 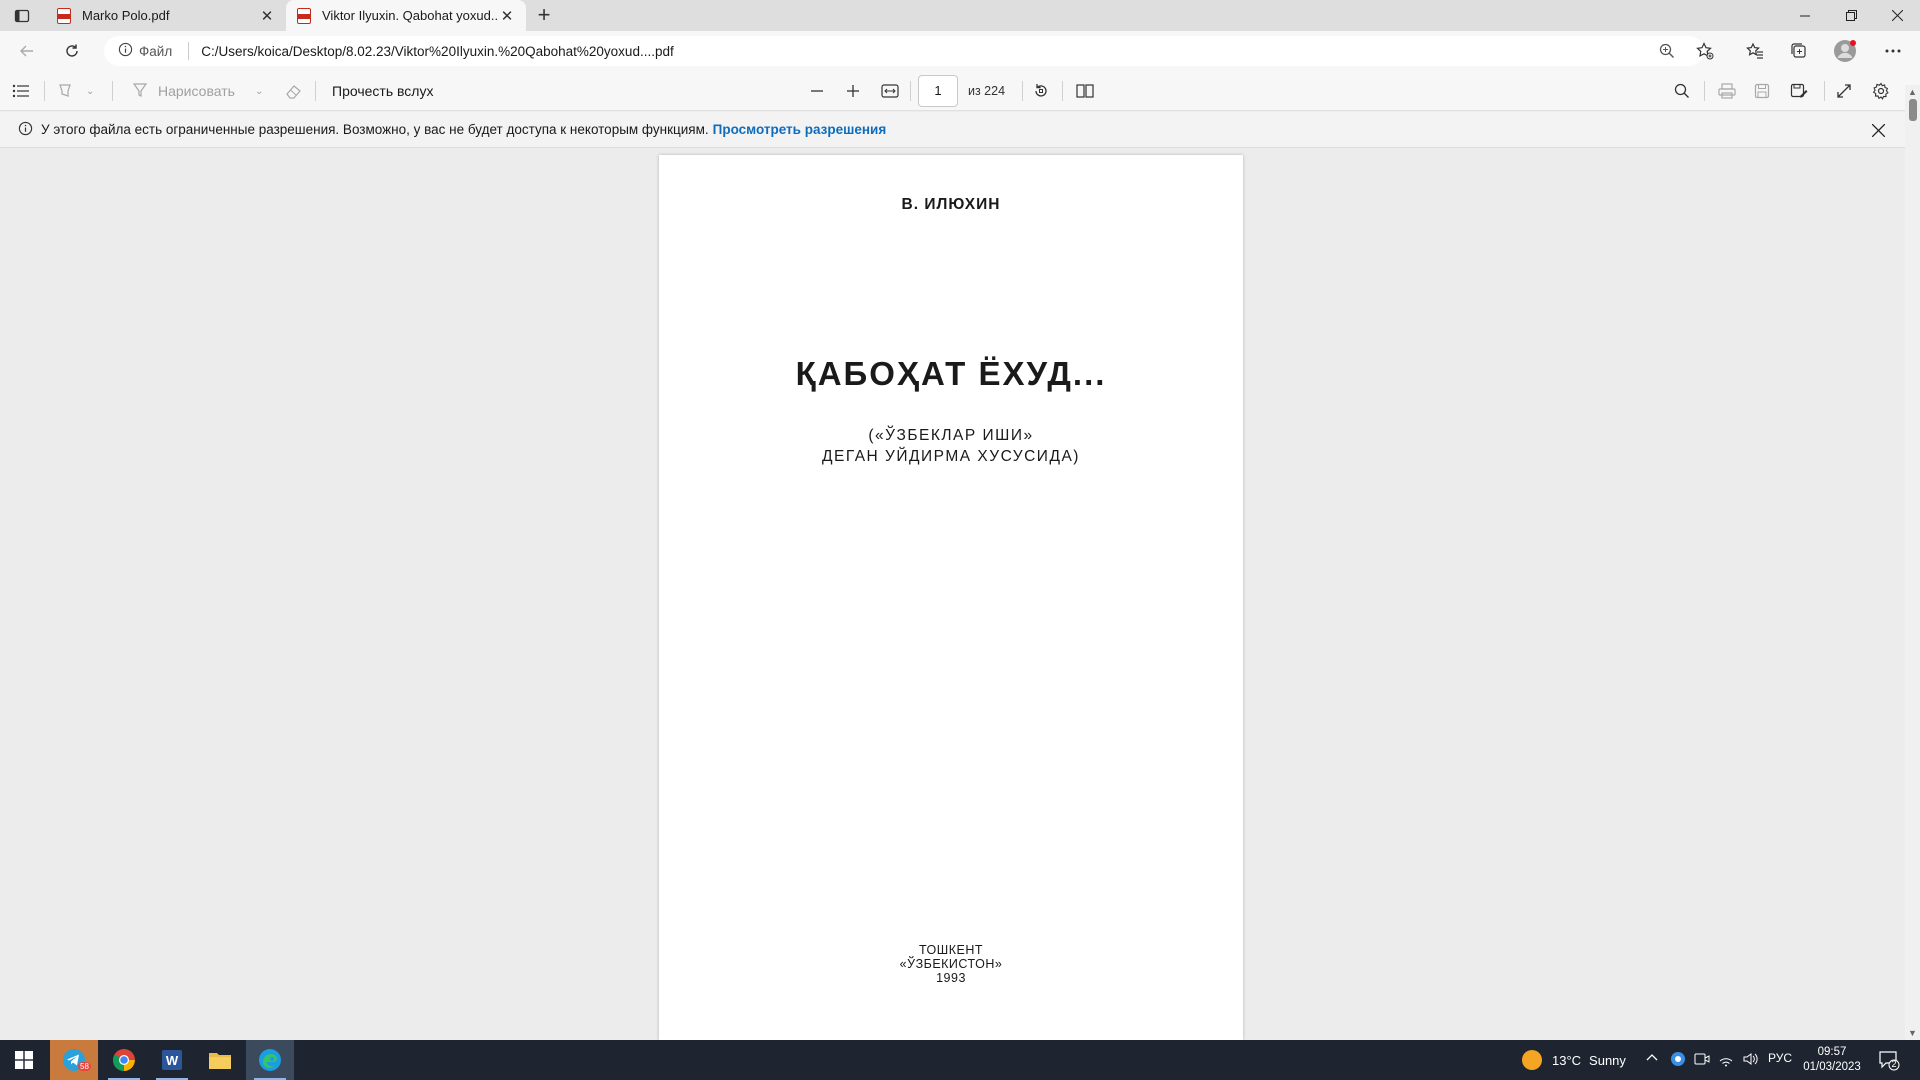 What do you see at coordinates (1085, 91) in the screenshot?
I see `page-view-icon` at bounding box center [1085, 91].